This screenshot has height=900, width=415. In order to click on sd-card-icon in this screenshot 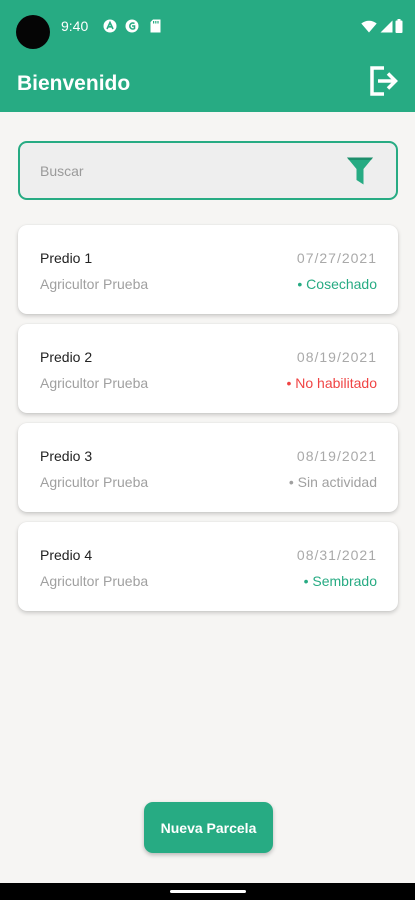, I will do `click(155, 26)`.